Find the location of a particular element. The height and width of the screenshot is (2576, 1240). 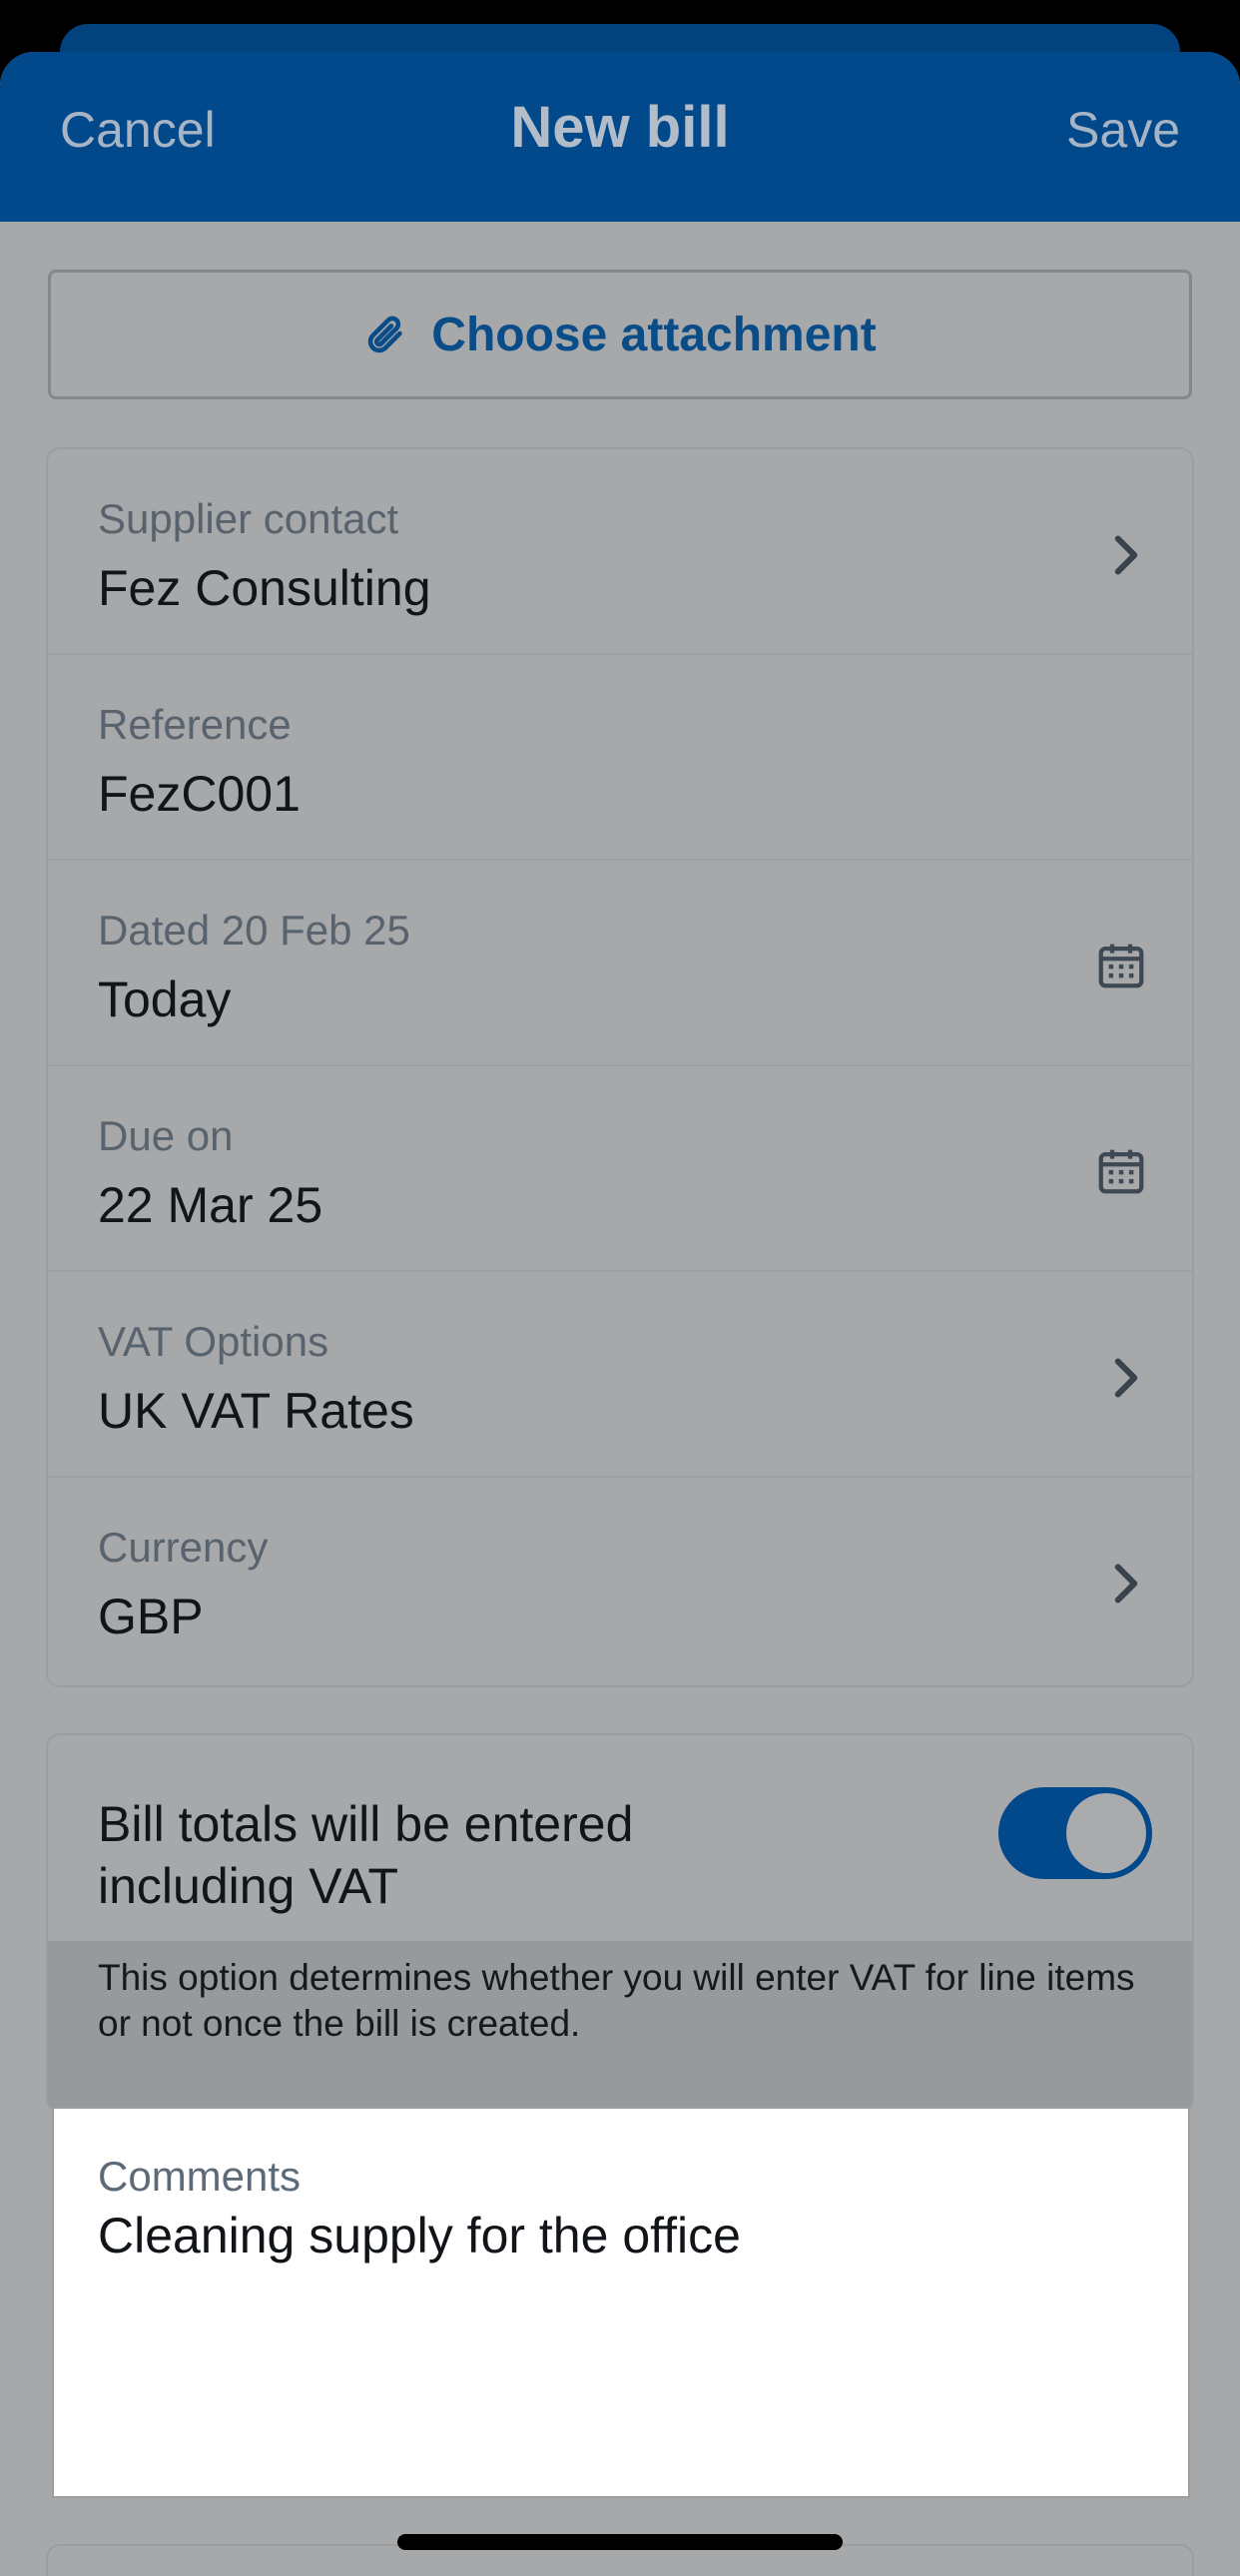

currency-row: Currency GBP is located at coordinates (620, 1580).